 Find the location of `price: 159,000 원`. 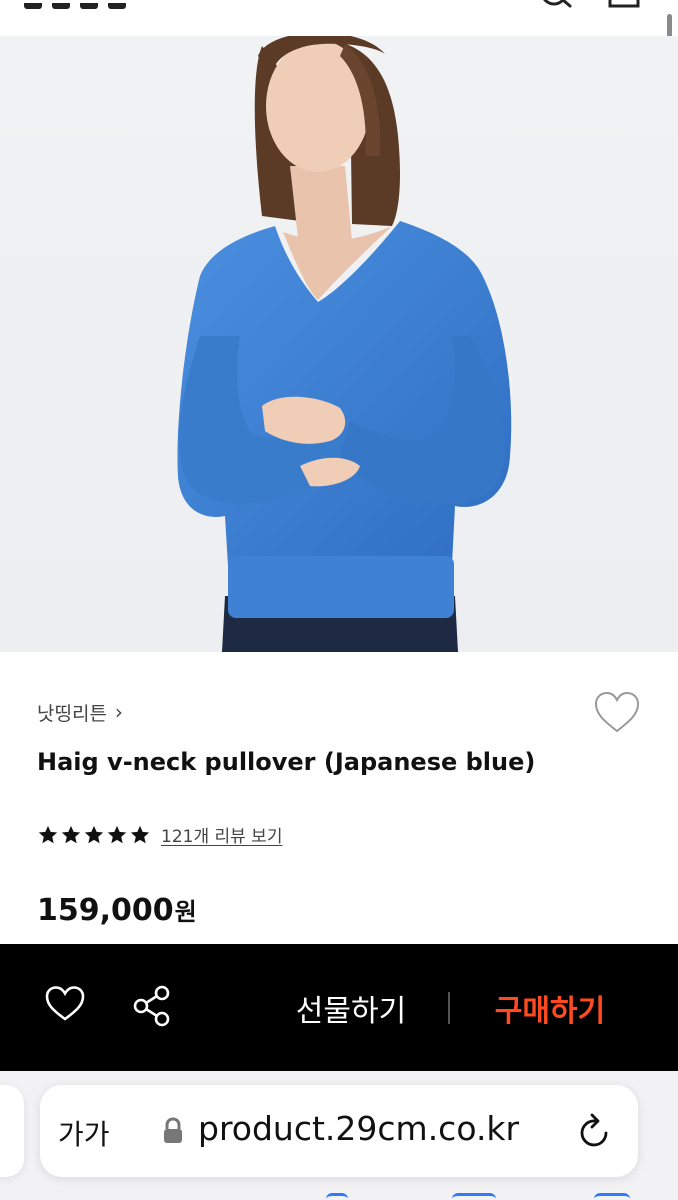

price: 159,000 원 is located at coordinates (117, 910).